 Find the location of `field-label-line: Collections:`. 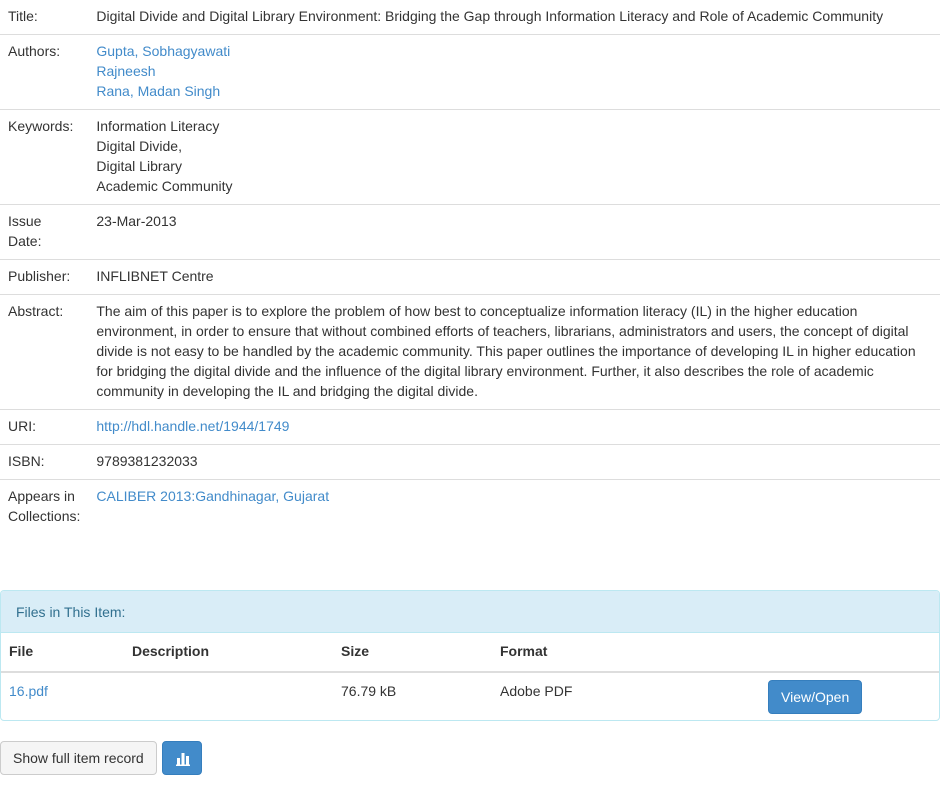

field-label-line: Collections: is located at coordinates (44, 516).